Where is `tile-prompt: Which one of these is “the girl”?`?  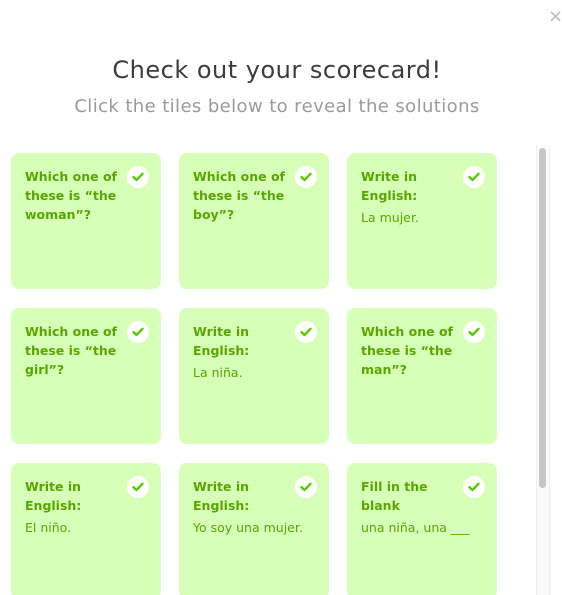
tile-prompt: Which one of these is “the girl”? is located at coordinates (71, 350).